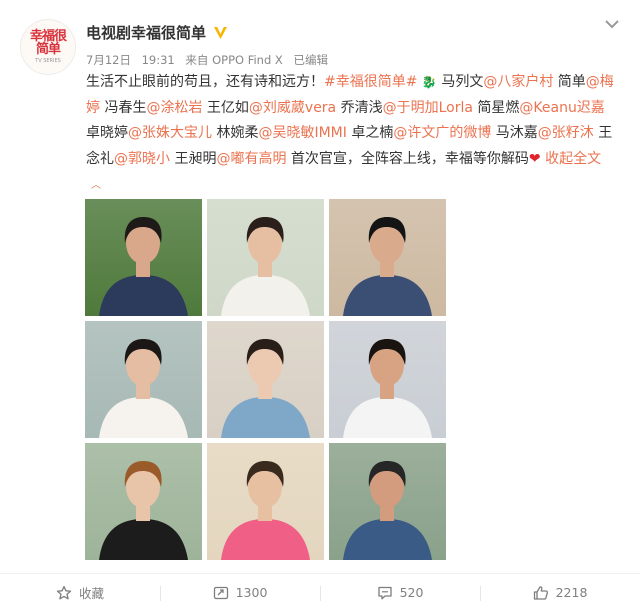 The image size is (640, 611). I want to click on post-date: 7月12日, so click(108, 60).